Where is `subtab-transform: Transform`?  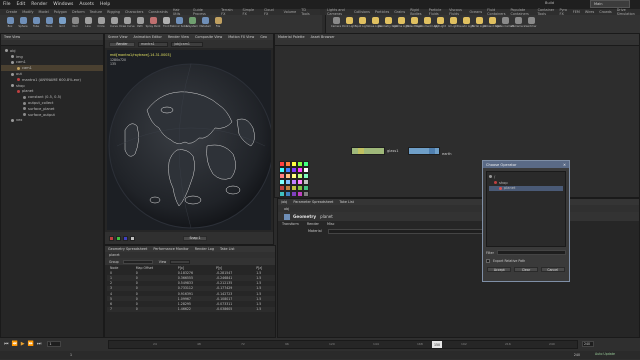
subtab-transform: Transform is located at coordinates (290, 224).